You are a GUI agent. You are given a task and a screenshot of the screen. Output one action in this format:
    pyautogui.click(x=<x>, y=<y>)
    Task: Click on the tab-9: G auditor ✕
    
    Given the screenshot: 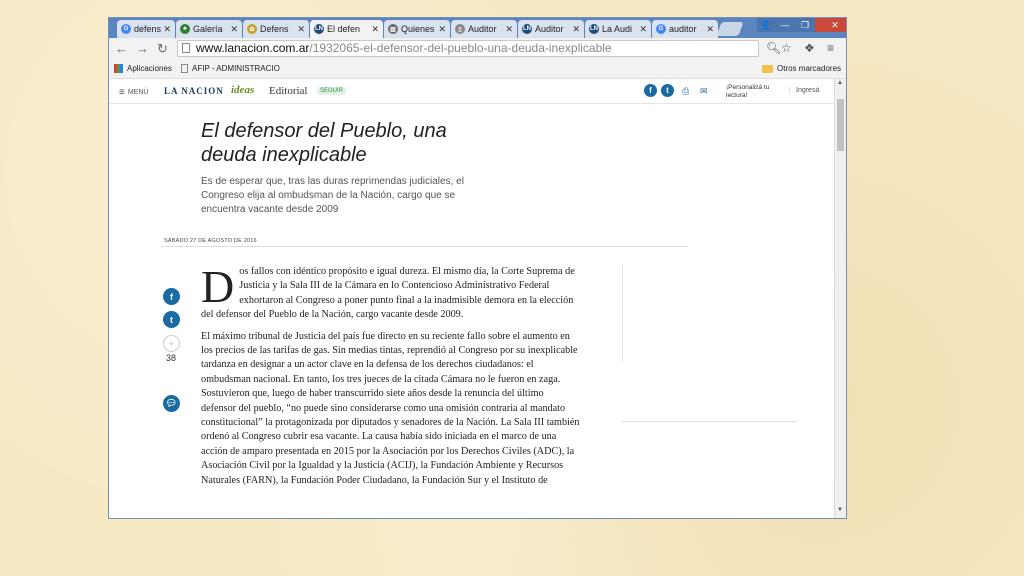 What is the action you would take?
    pyautogui.click(x=685, y=29)
    